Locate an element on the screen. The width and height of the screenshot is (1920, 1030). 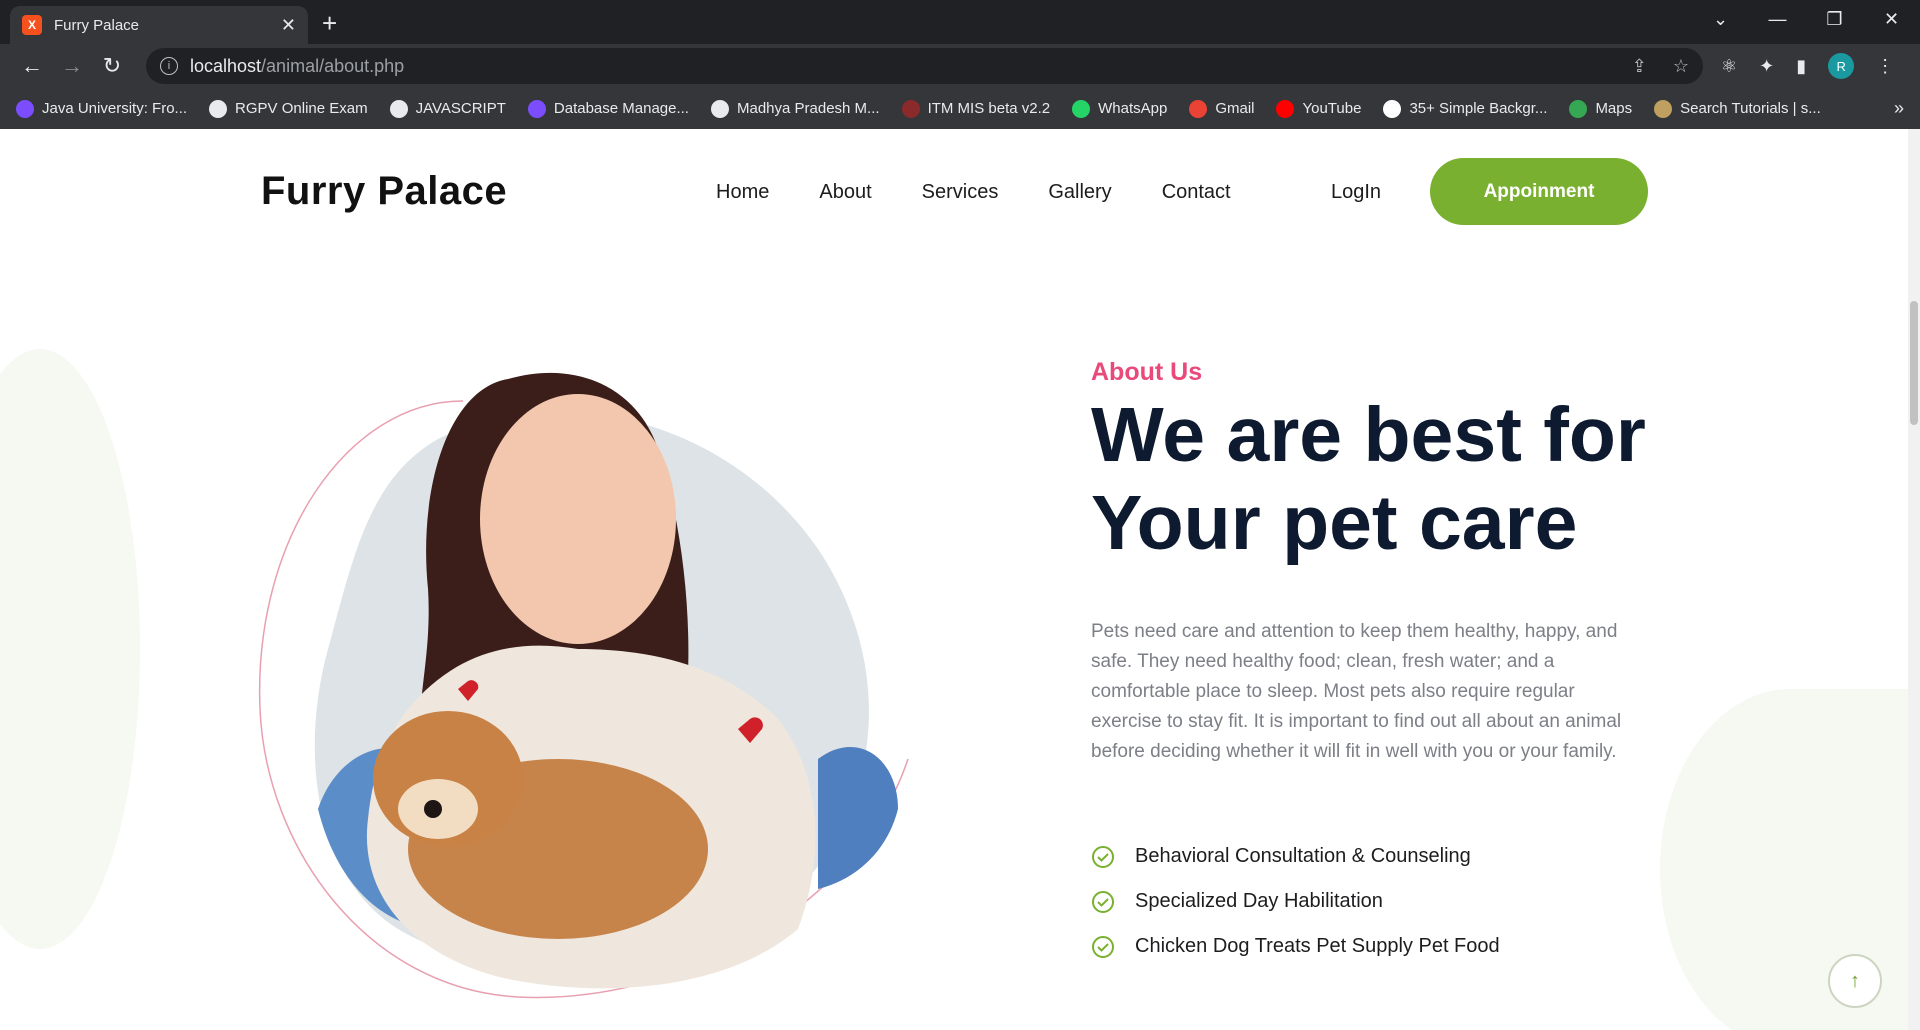
site-logo: Furry Palace is located at coordinates (384, 191).